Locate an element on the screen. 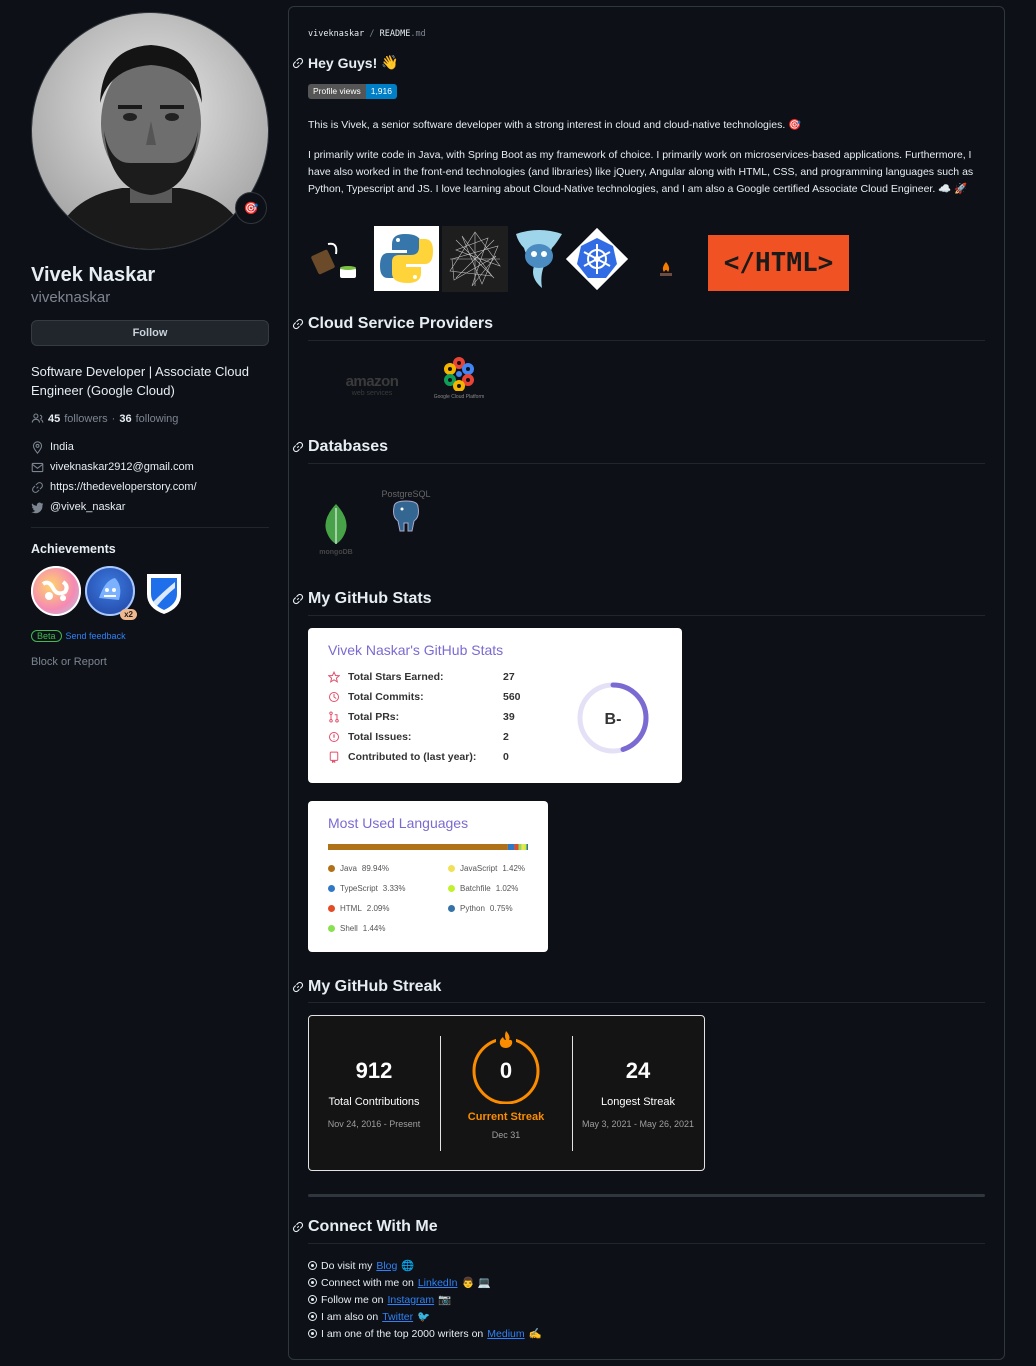 The height and width of the screenshot is (1366, 1036). stats-card-title: Vivek Naskar's GitHub Stats is located at coordinates (416, 650).